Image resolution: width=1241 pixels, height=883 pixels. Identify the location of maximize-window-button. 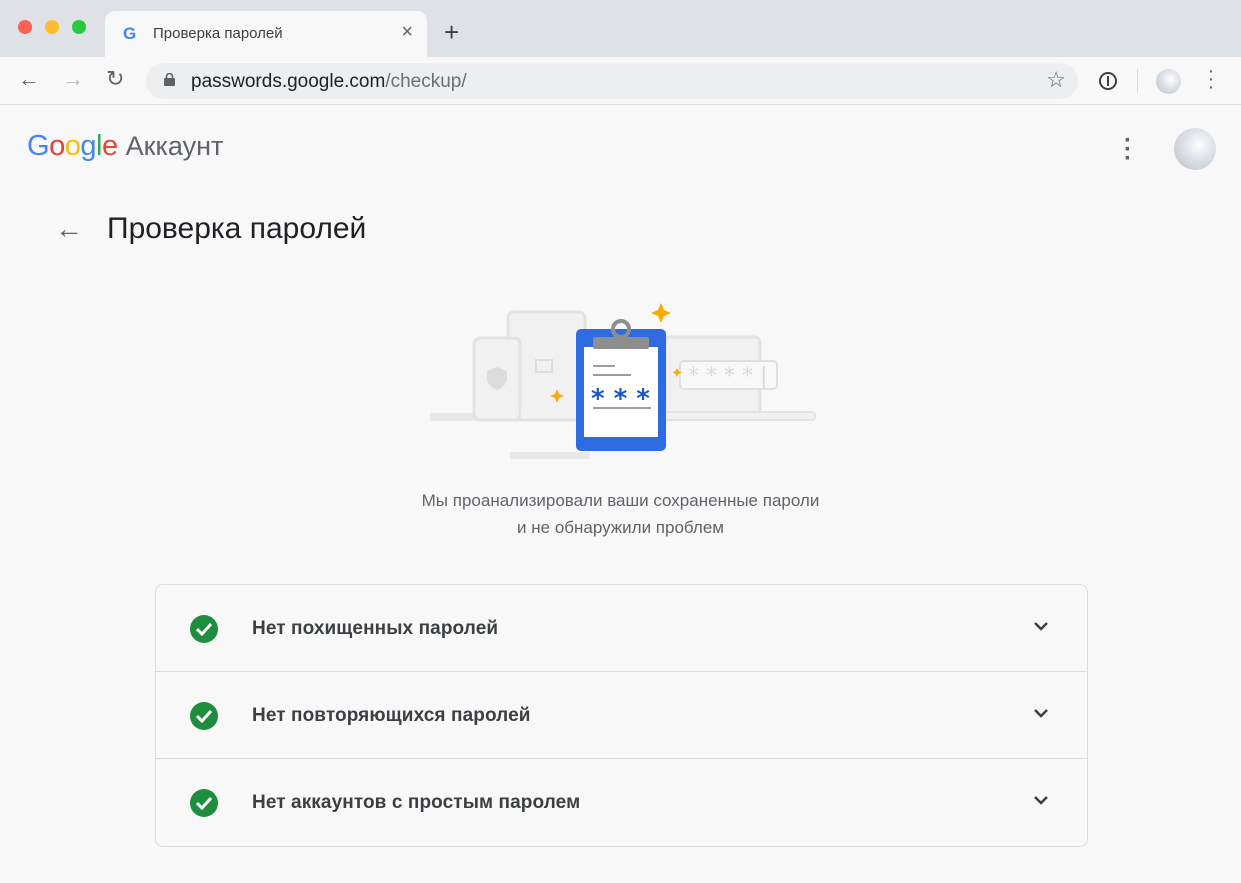
(79, 27).